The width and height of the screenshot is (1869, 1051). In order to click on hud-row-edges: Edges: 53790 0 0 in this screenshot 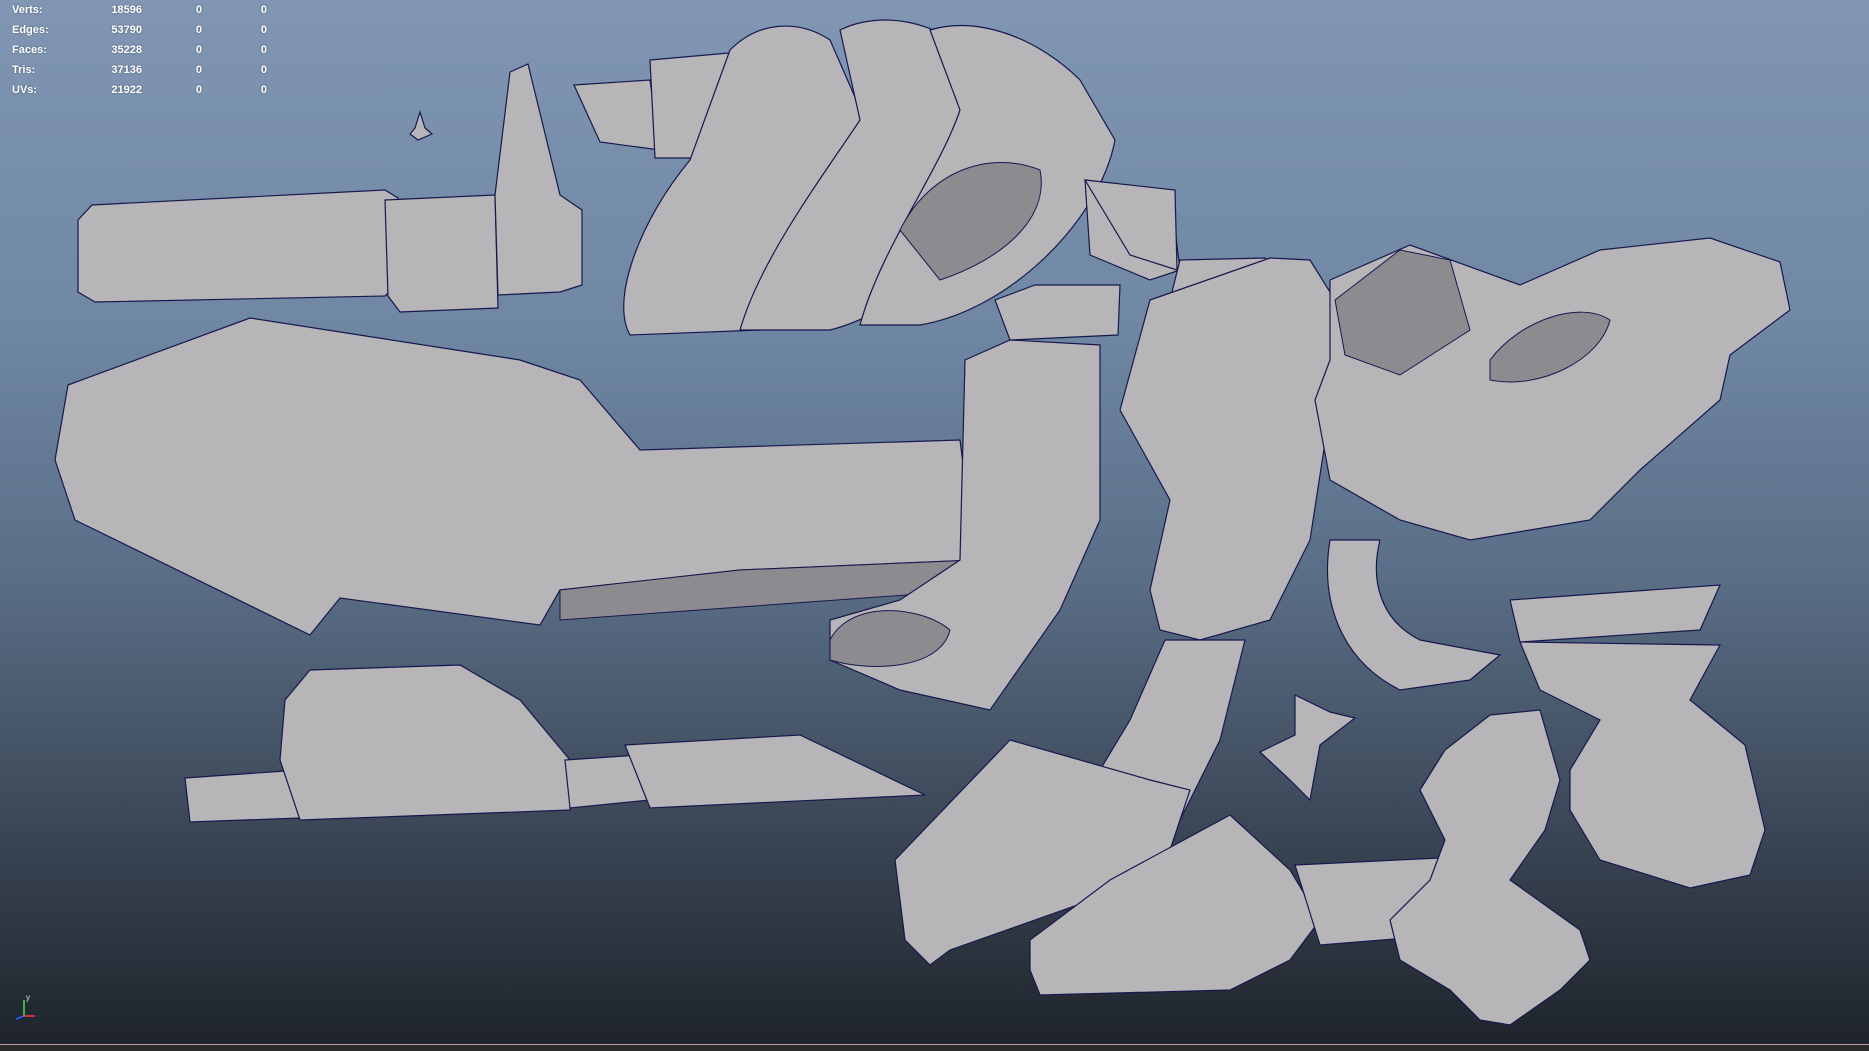, I will do `click(139, 30)`.